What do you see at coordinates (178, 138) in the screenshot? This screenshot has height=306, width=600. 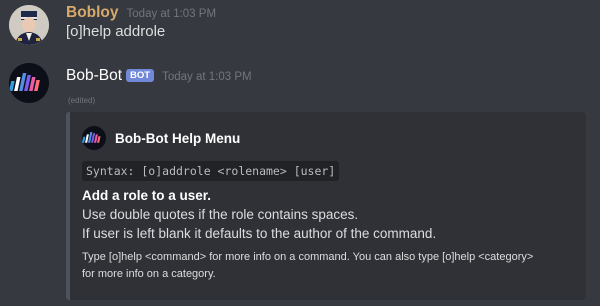 I see `embed-author-name: Bob-Bot Help Menu` at bounding box center [178, 138].